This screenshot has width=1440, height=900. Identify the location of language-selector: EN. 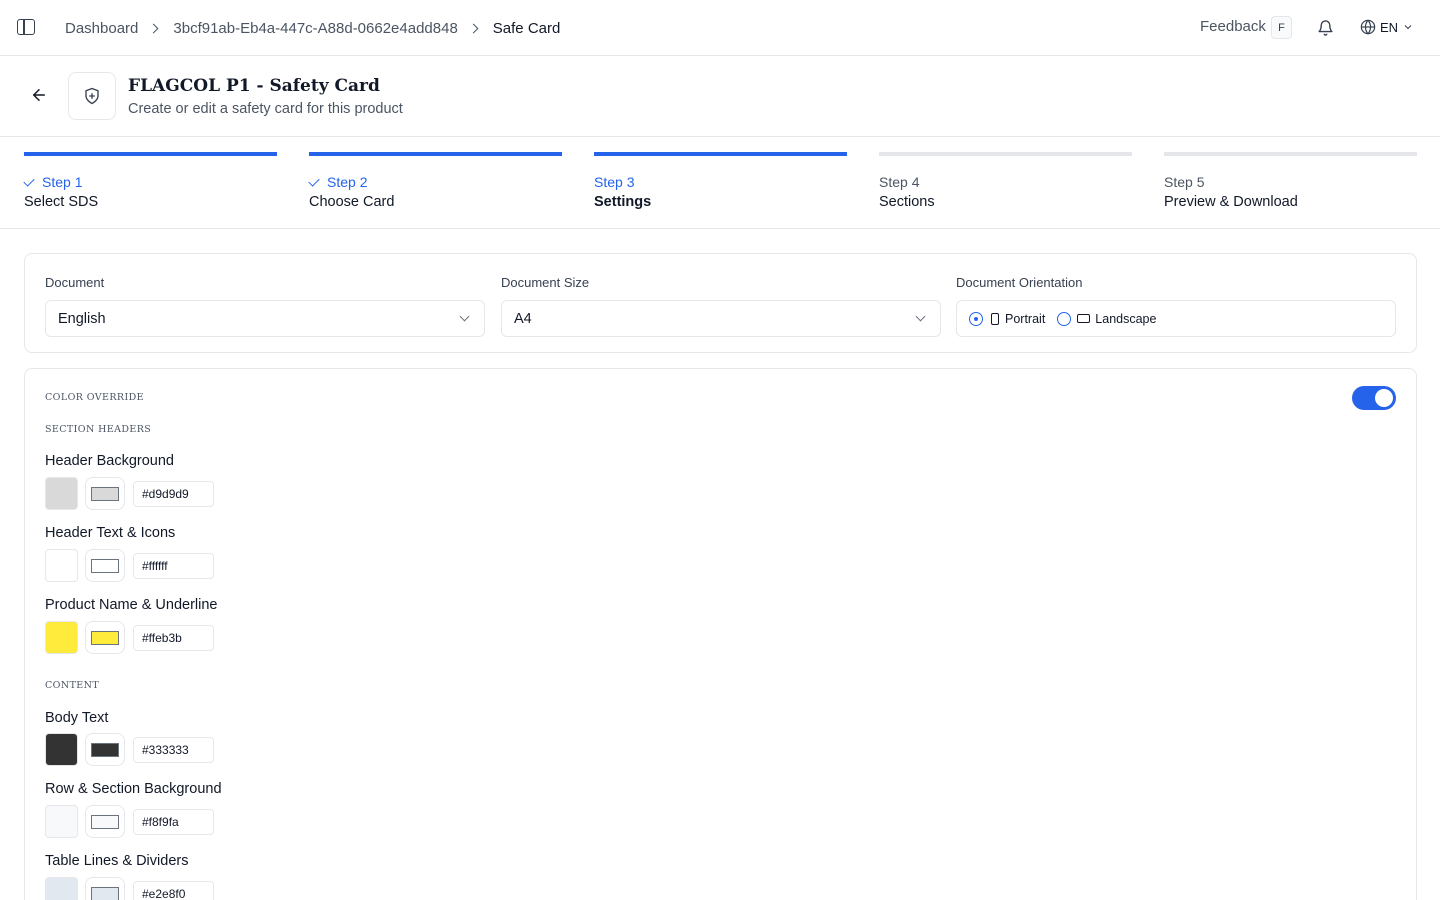
(1387, 27).